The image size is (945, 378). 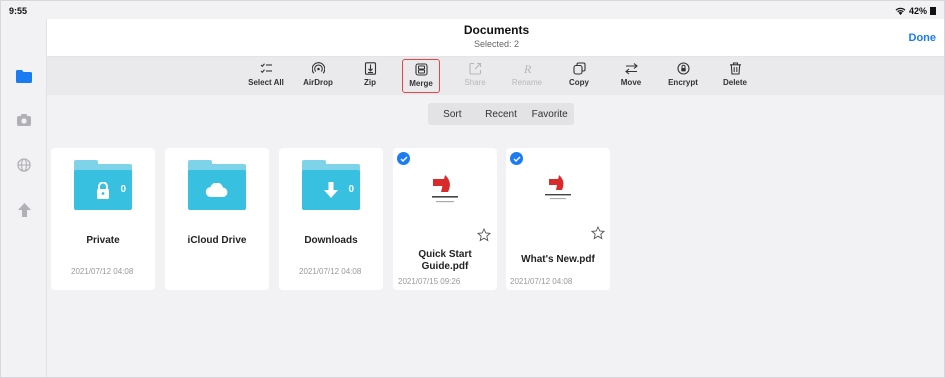 I want to click on encrypt-icon, so click(x=683, y=68).